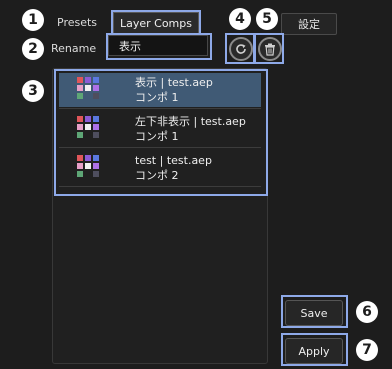 The width and height of the screenshot is (392, 369). I want to click on callout-7-badge: 7, so click(367, 350).